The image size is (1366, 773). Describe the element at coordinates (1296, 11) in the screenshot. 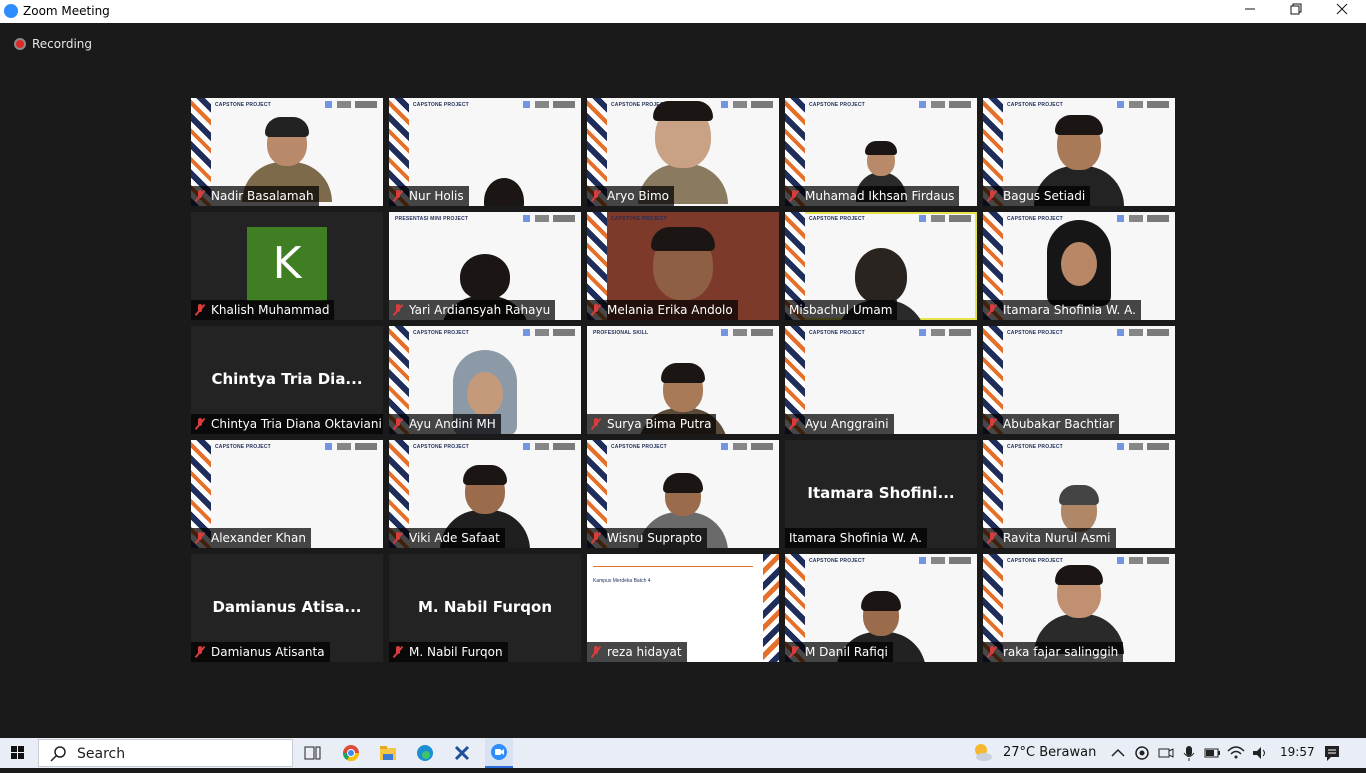

I see `restore-button` at that location.